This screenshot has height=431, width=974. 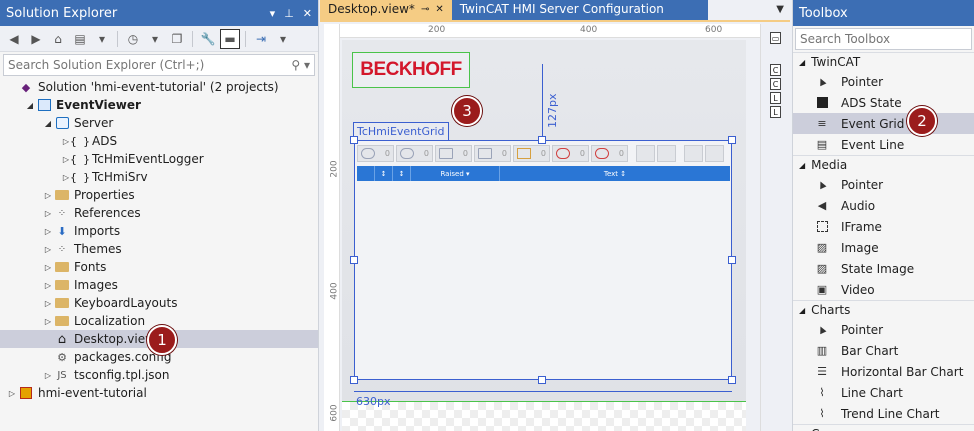 I want to click on grid-col-severity: ↕, so click(x=384, y=173).